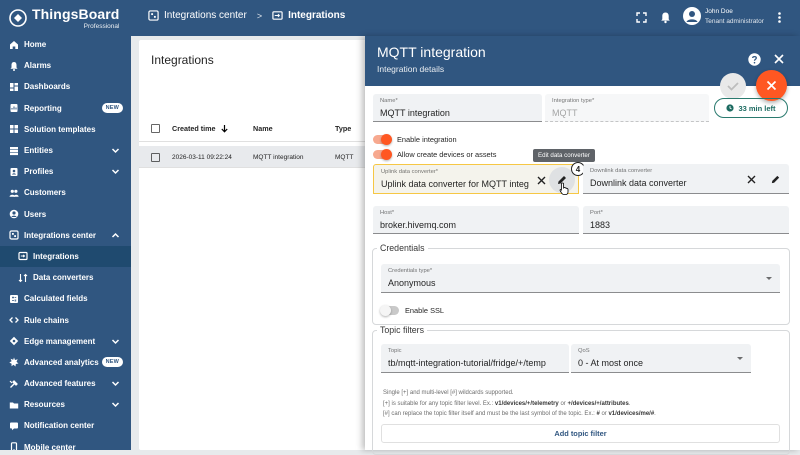 Image resolution: width=800 pixels, height=455 pixels. I want to click on sidebar-item-customers: Customers, so click(65, 192).